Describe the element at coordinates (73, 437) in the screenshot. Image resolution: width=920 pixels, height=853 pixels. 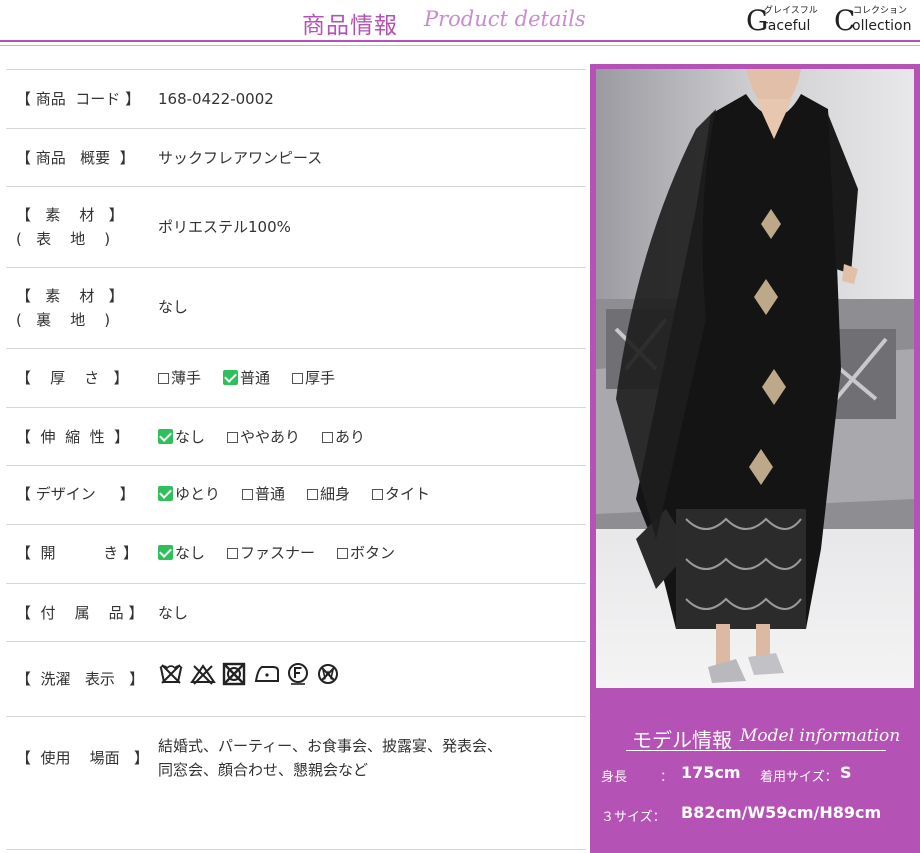
I see `spec-label: 【 伸 縮 性 】` at that location.